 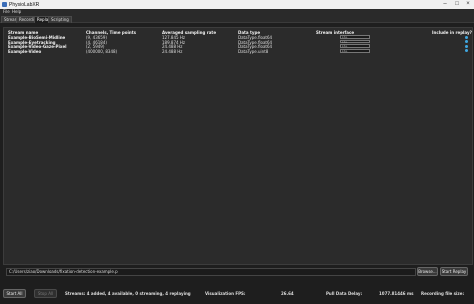 I want to click on channels-value: (400000, 8348), so click(x=102, y=51).